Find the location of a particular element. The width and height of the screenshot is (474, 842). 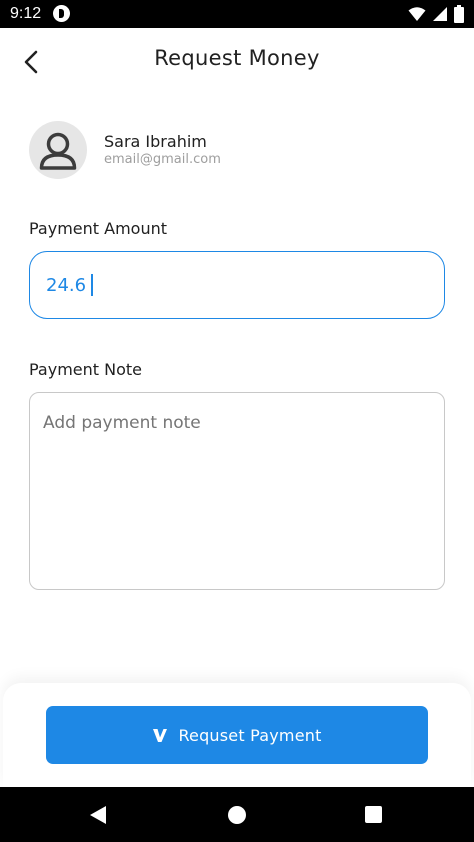

request-payment-label: Requset Payment is located at coordinates (250, 735).